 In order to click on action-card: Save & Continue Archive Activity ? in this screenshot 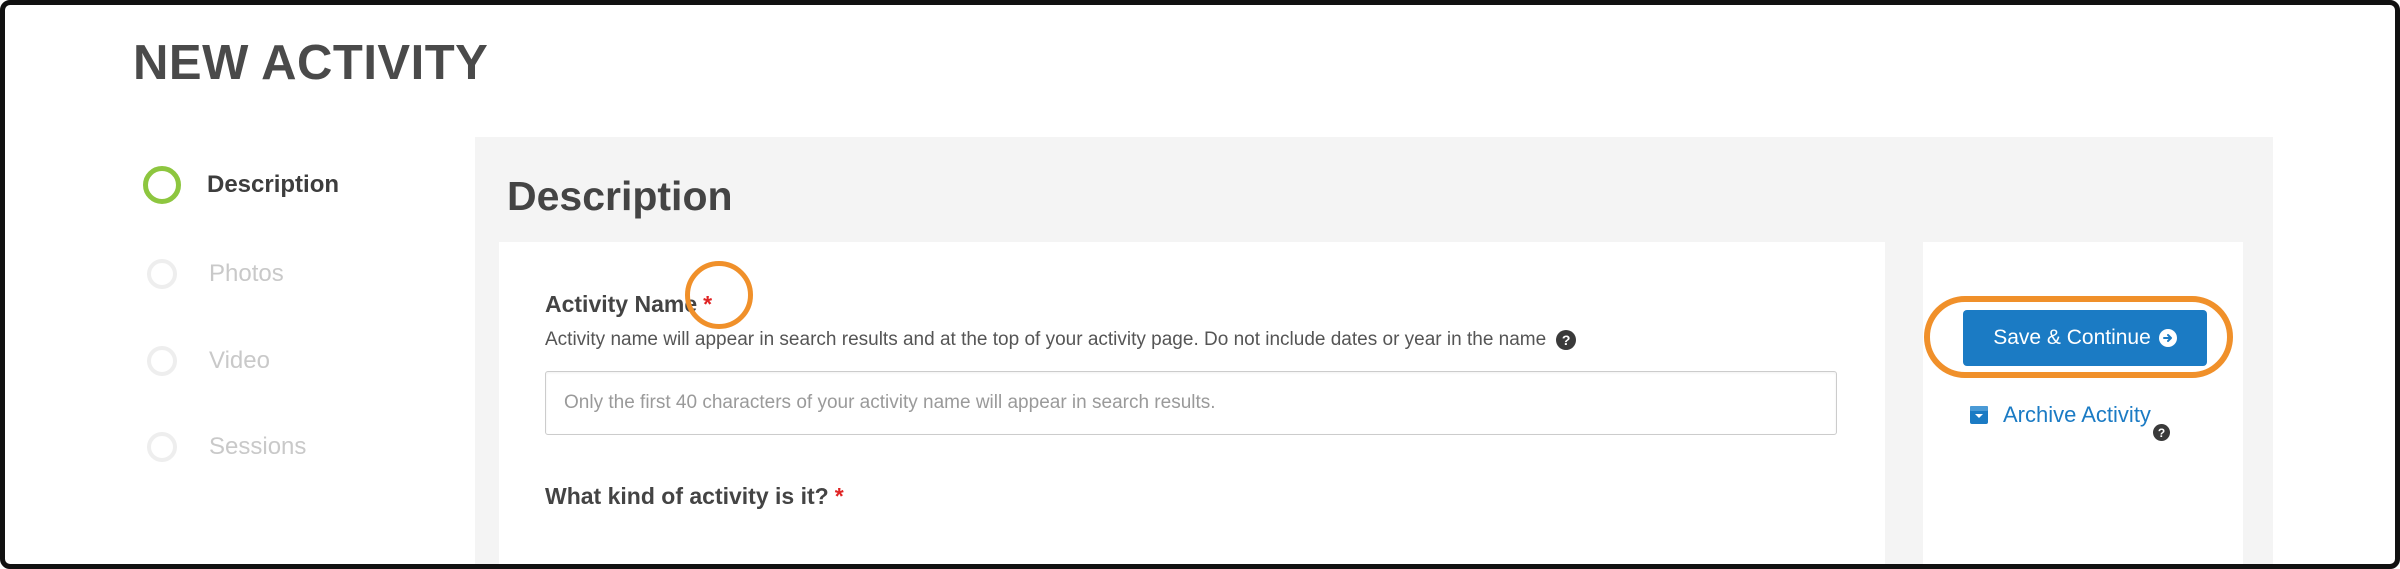, I will do `click(2083, 403)`.